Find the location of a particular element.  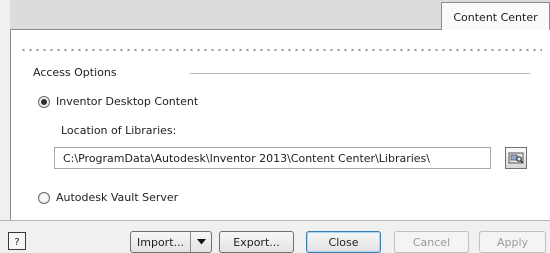

access-options-title: Access Options is located at coordinates (75, 72).